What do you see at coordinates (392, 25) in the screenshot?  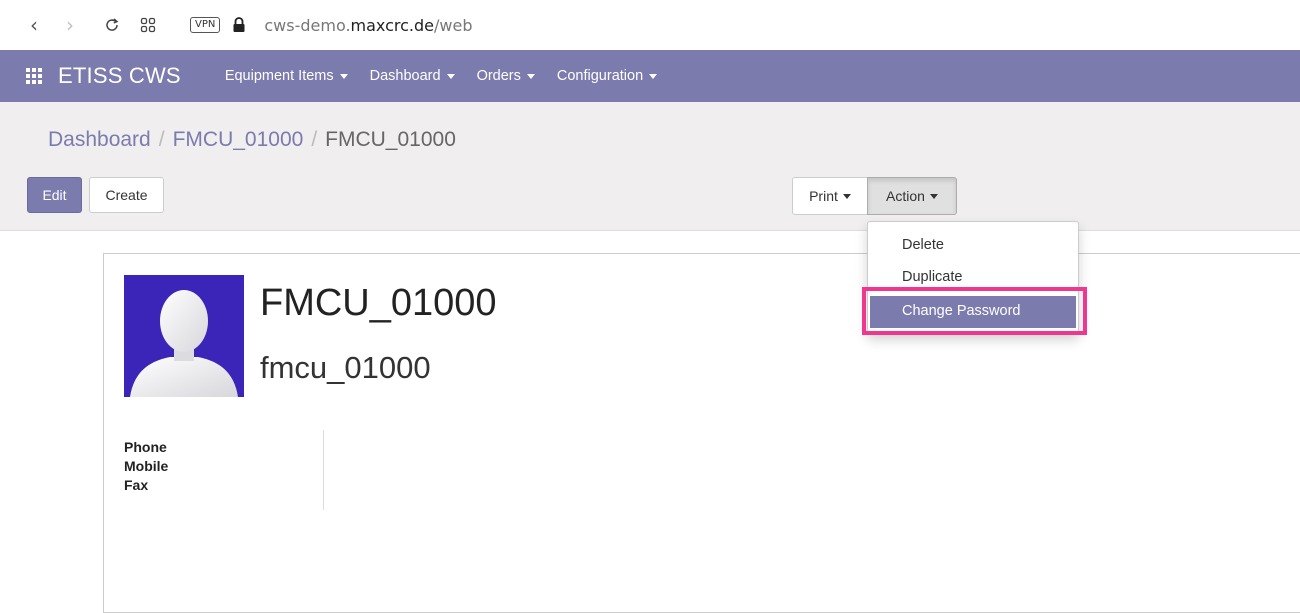 I see `url-host: maxcrc.de` at bounding box center [392, 25].